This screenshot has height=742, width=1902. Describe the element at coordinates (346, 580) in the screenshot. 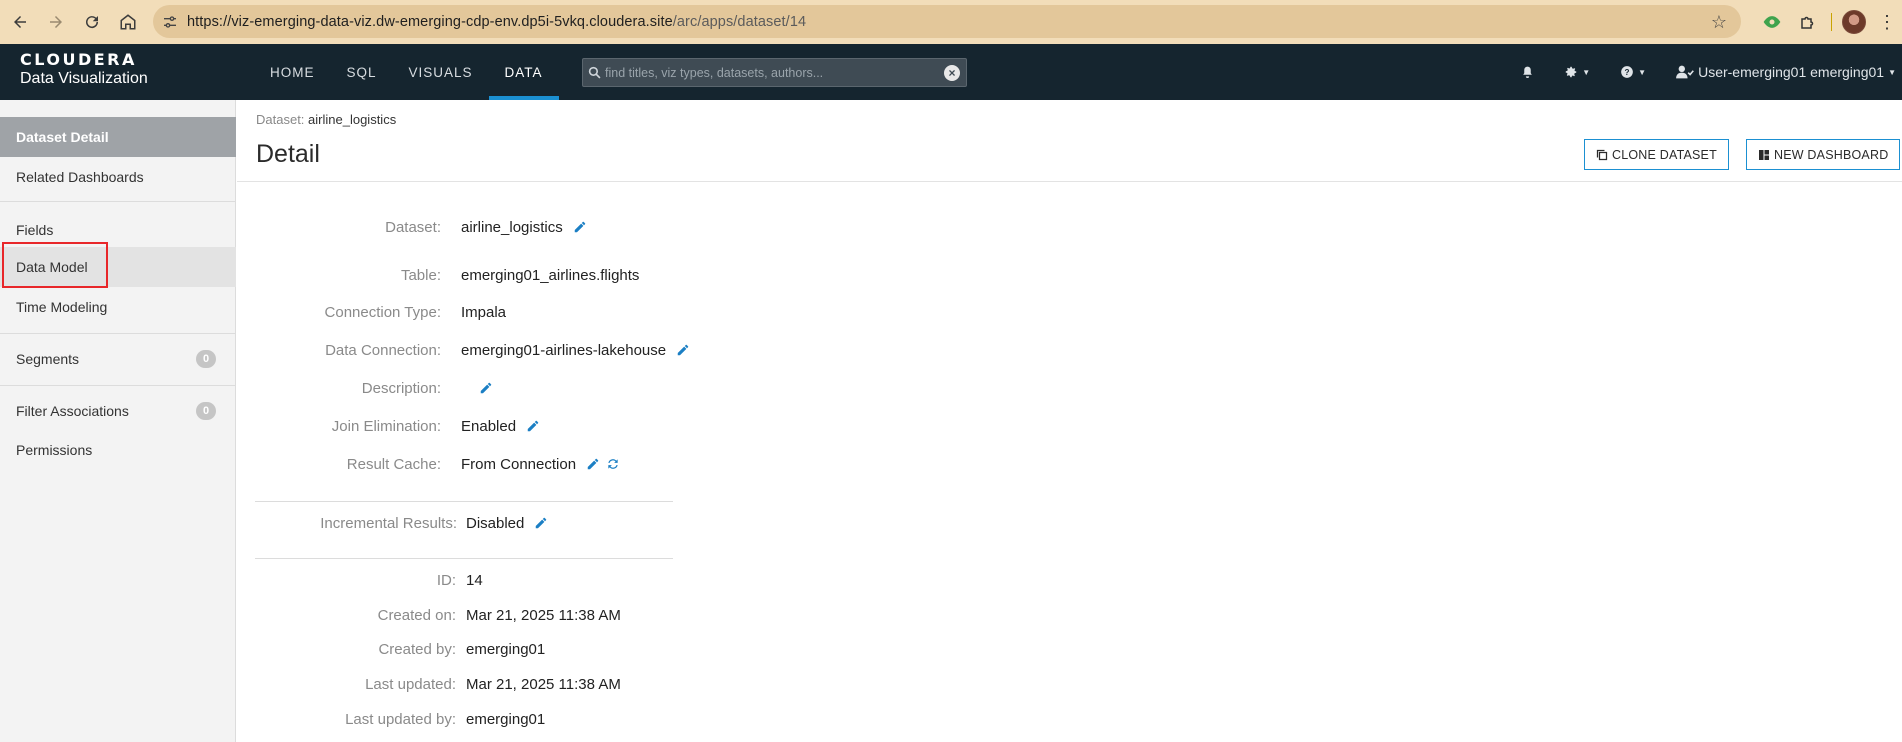

I see `detail-row-id: ID:` at that location.